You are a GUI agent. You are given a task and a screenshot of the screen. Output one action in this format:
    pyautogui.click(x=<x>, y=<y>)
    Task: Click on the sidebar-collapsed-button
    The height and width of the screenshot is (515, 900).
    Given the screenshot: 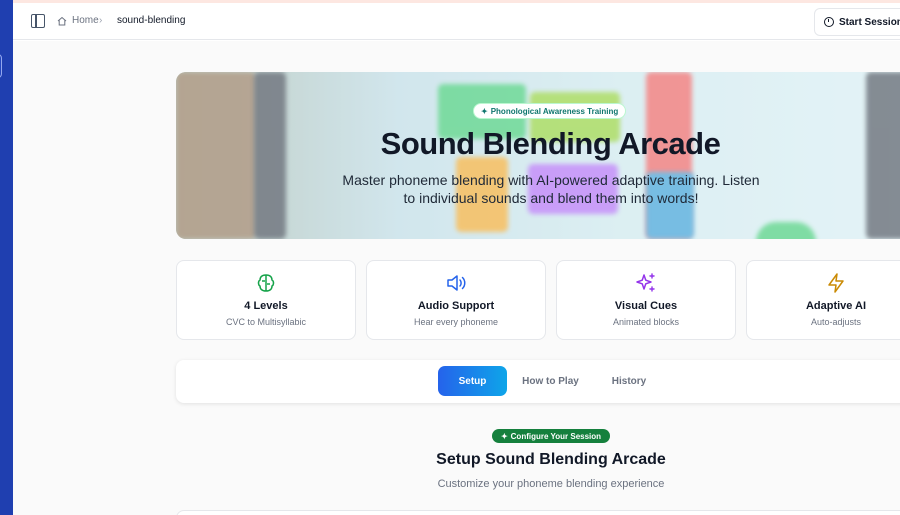 What is the action you would take?
    pyautogui.click(x=1, y=66)
    